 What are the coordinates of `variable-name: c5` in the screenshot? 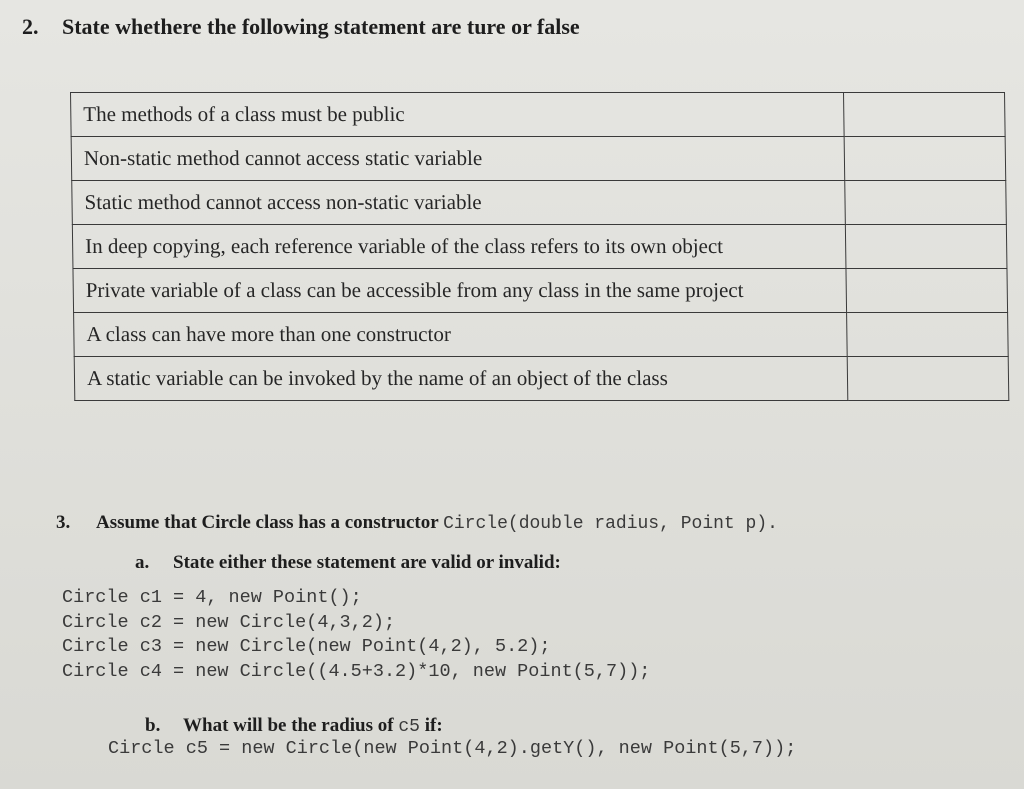 It's located at (409, 727).